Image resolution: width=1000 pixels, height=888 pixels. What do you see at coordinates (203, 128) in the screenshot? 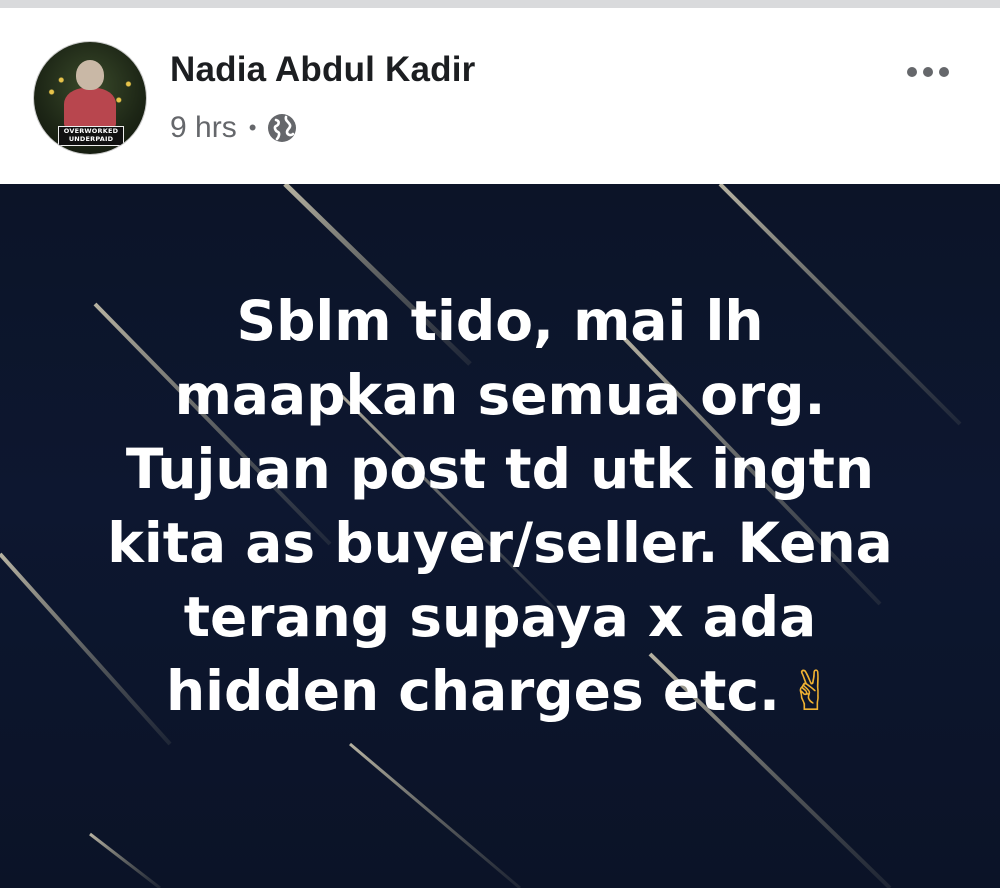
I see `post-timestamp: 9 hrs` at bounding box center [203, 128].